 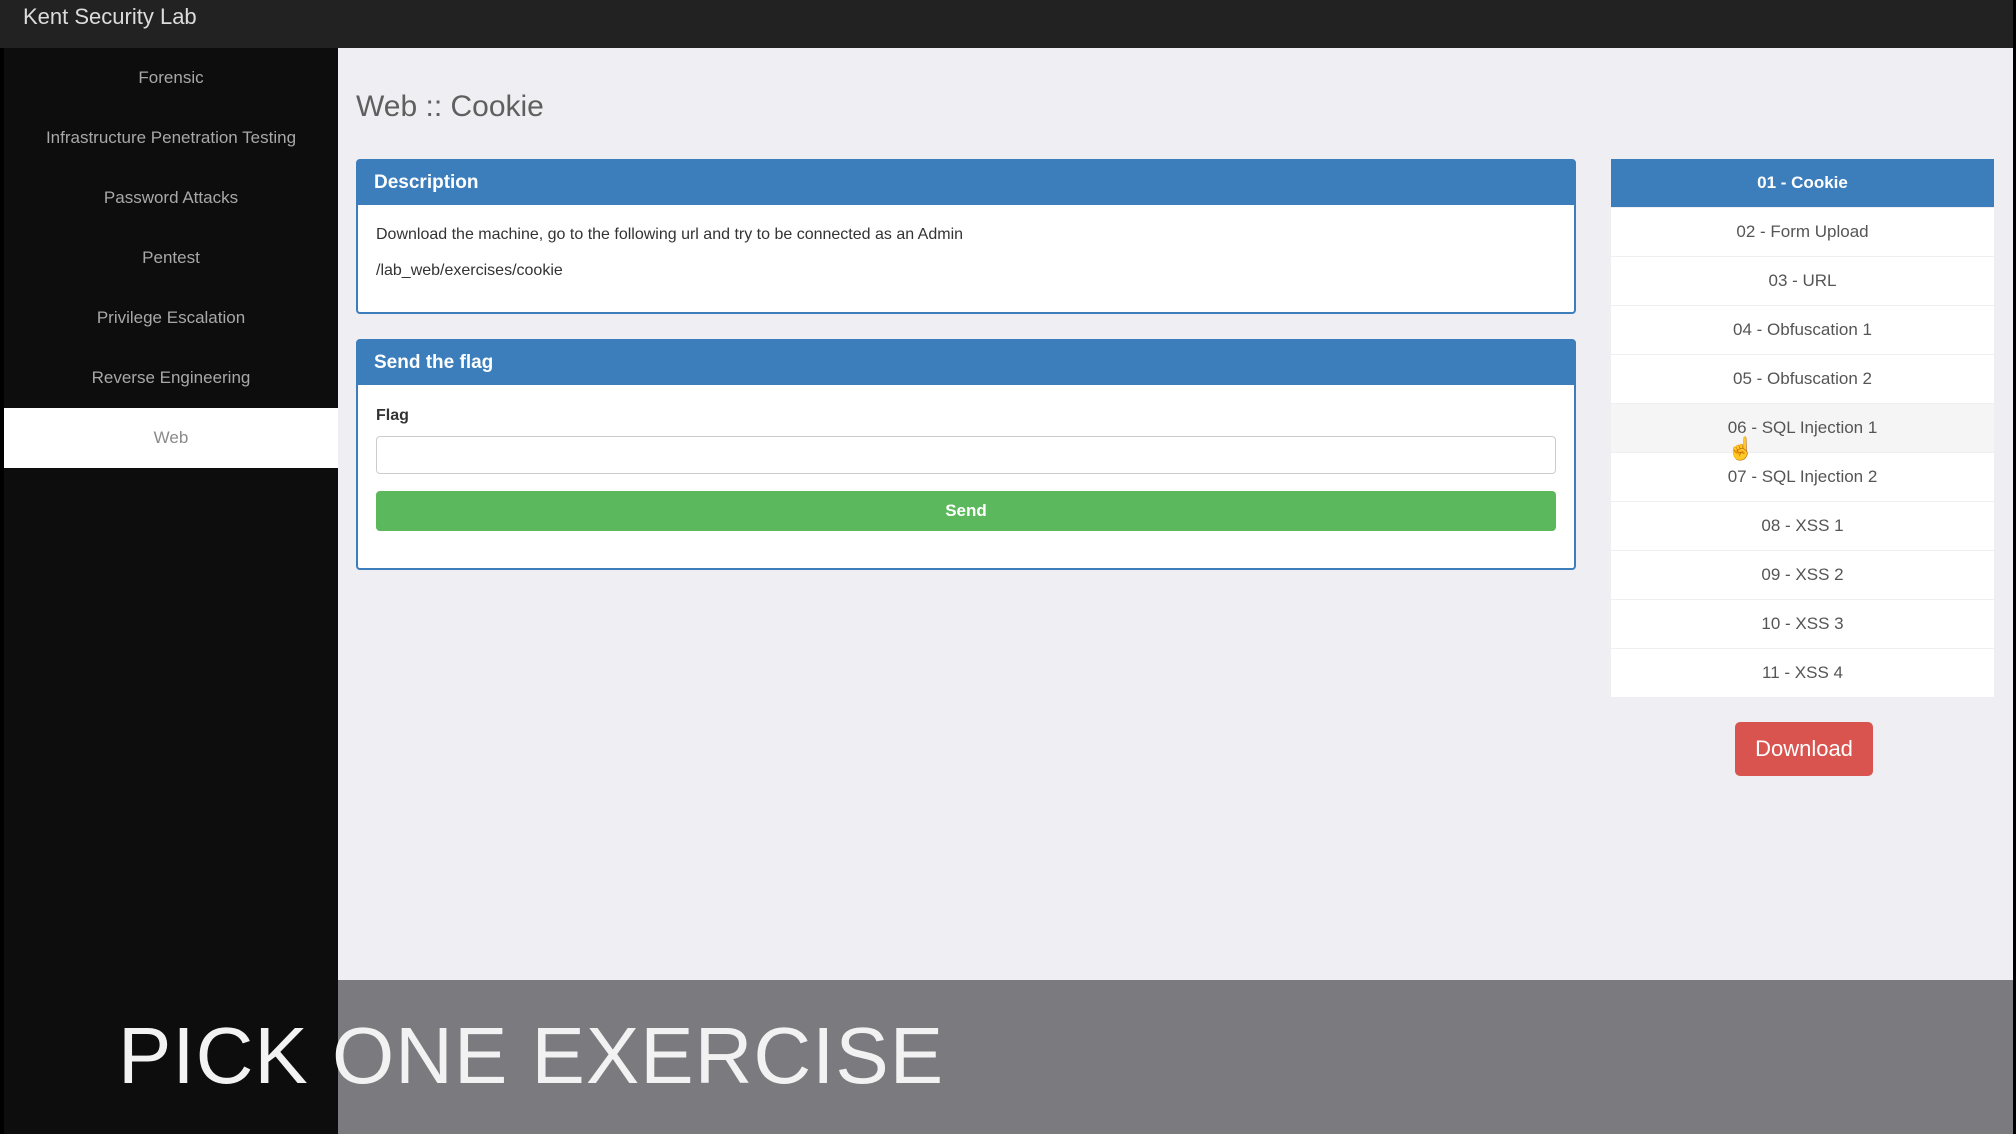 What do you see at coordinates (966, 363) in the screenshot?
I see `send-flag-heading: Send the flag` at bounding box center [966, 363].